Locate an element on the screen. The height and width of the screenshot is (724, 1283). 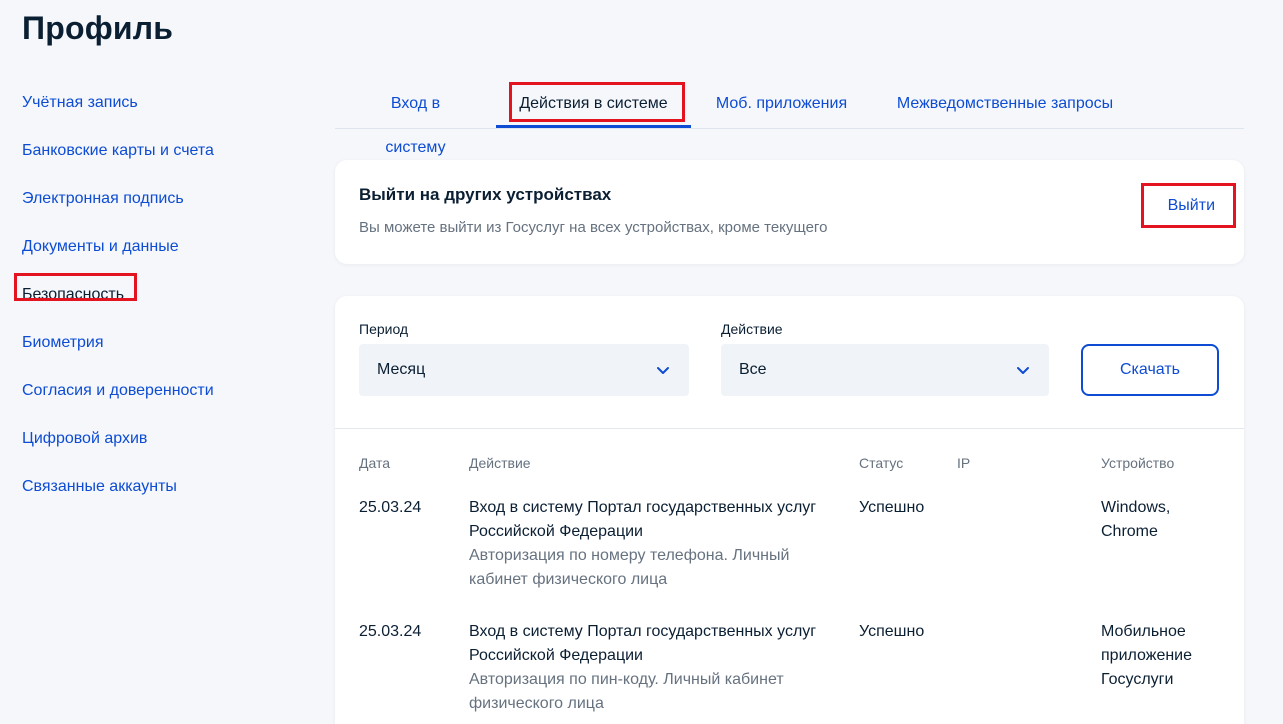
action-label: Действие is located at coordinates (752, 329).